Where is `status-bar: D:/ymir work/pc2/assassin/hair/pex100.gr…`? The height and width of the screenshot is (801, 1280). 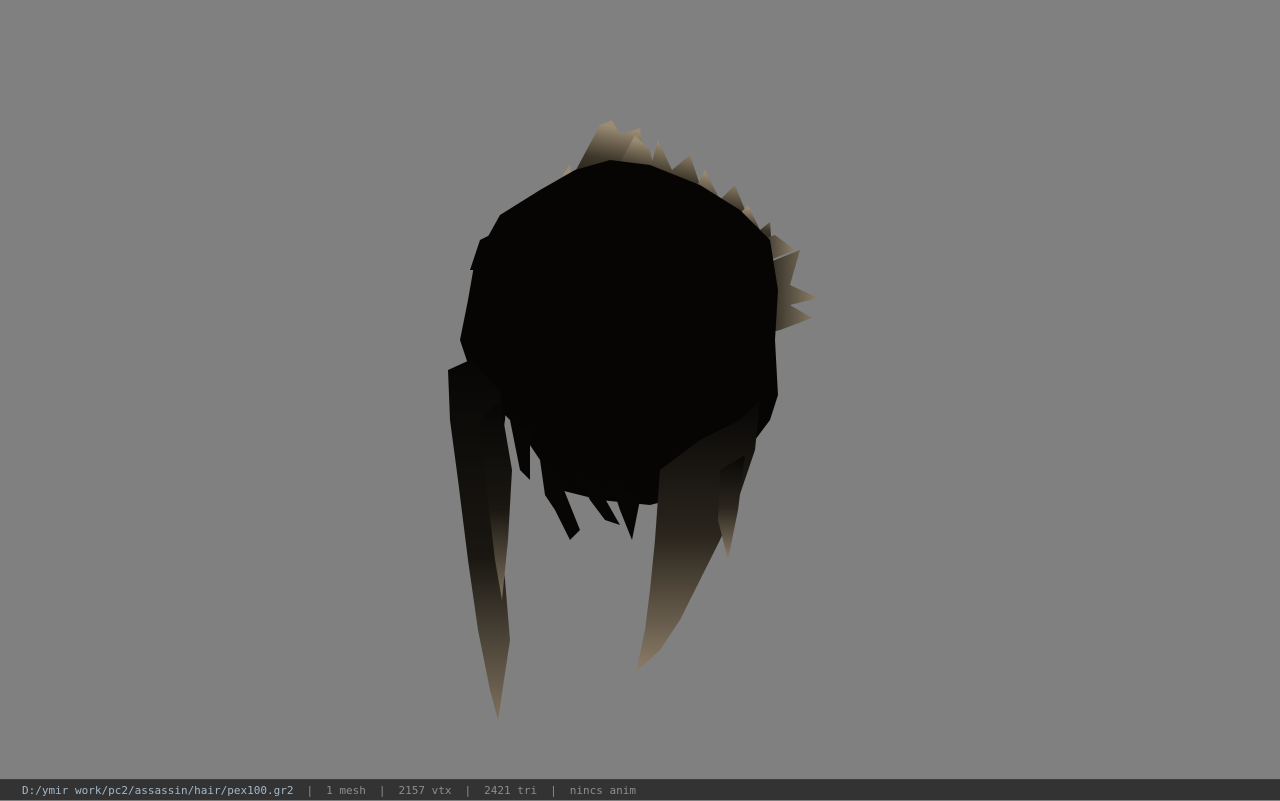 status-bar: D:/ymir work/pc2/assassin/hair/pex100.gr… is located at coordinates (640, 789).